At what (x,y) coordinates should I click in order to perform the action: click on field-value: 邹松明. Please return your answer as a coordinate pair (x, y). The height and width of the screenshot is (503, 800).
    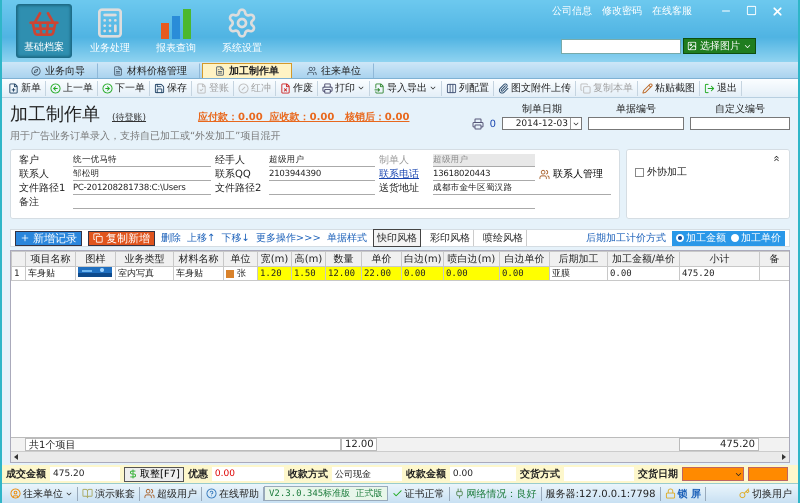
    Looking at the image, I should click on (142, 174).